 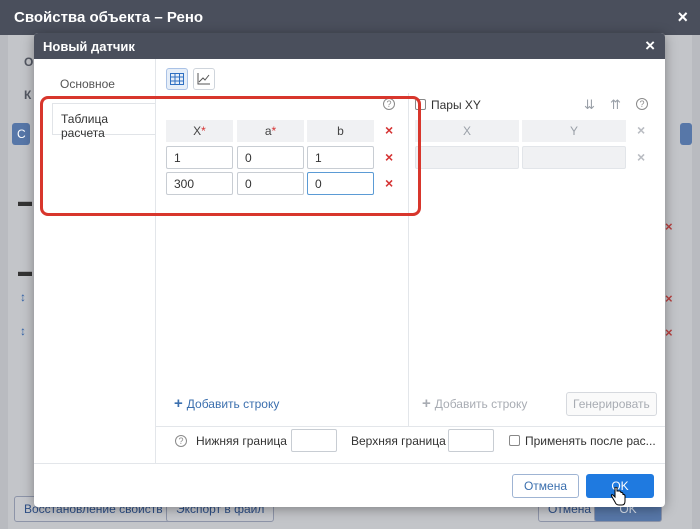 I want to click on xy-pairs-toggle: Пары XY, so click(x=448, y=105).